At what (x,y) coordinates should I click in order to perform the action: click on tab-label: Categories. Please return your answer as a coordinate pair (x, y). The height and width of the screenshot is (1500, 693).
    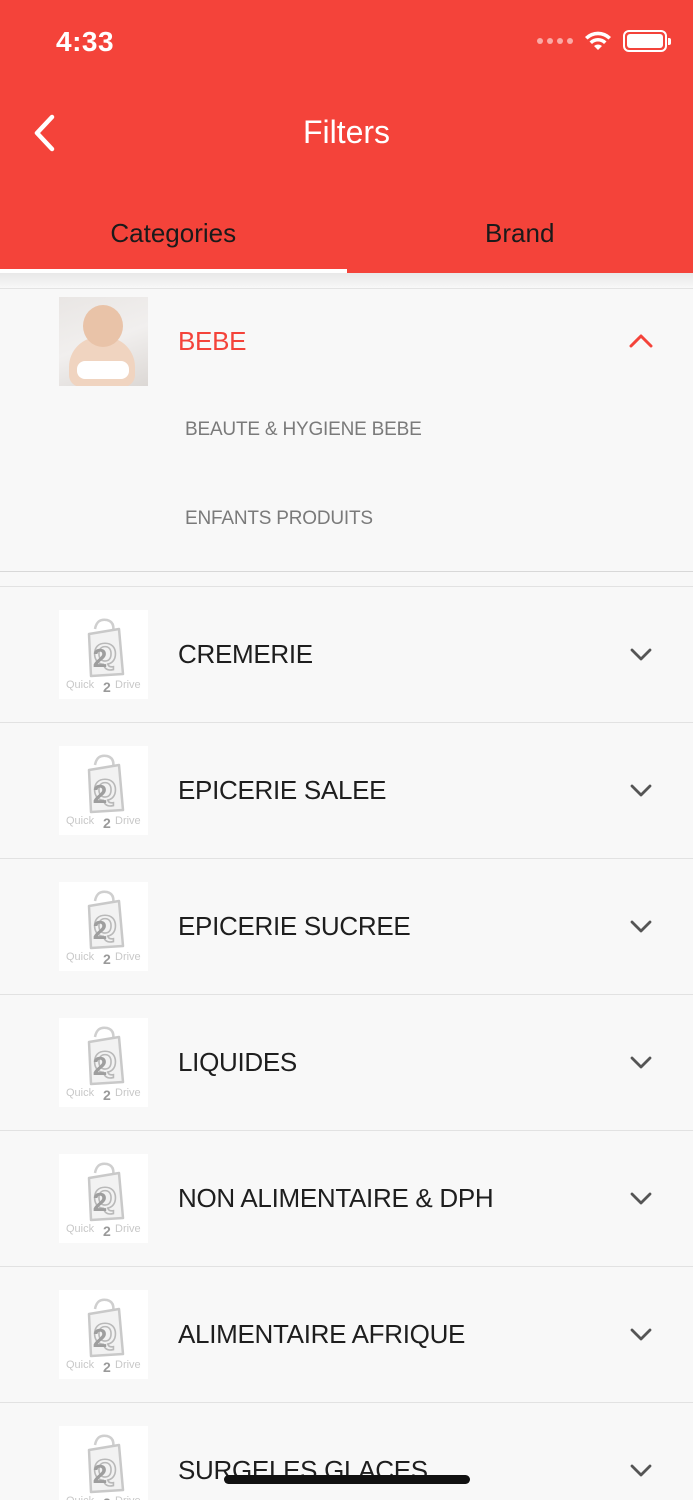
    Looking at the image, I should click on (173, 233).